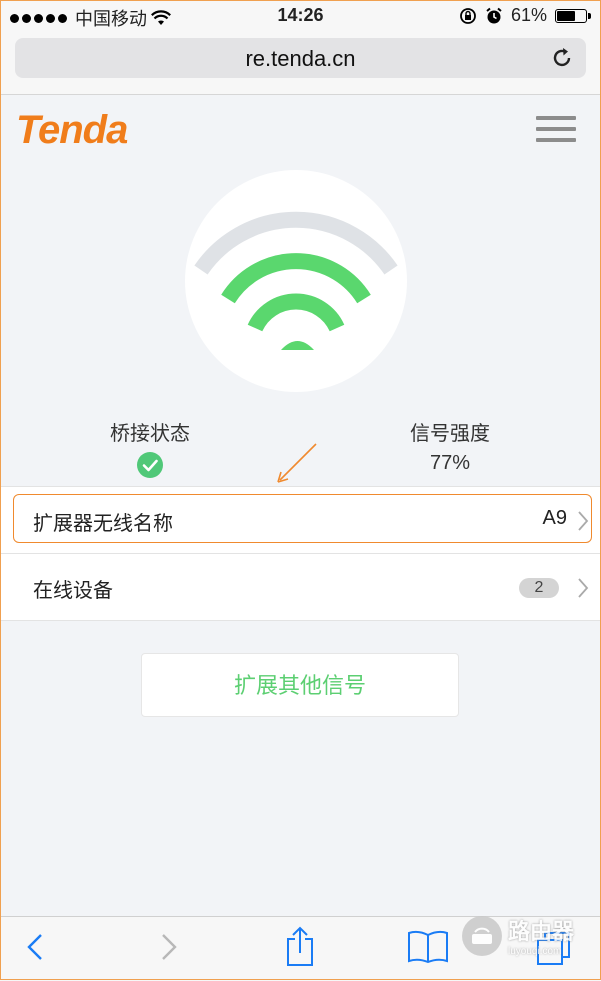 The image size is (601, 981). I want to click on back-icon, so click(35, 947).